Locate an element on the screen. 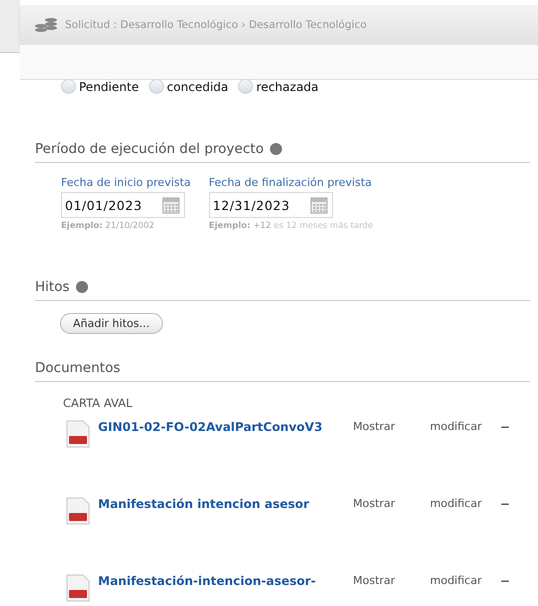 The image size is (538, 606). date-field: 12/31/2023 is located at coordinates (270, 205).